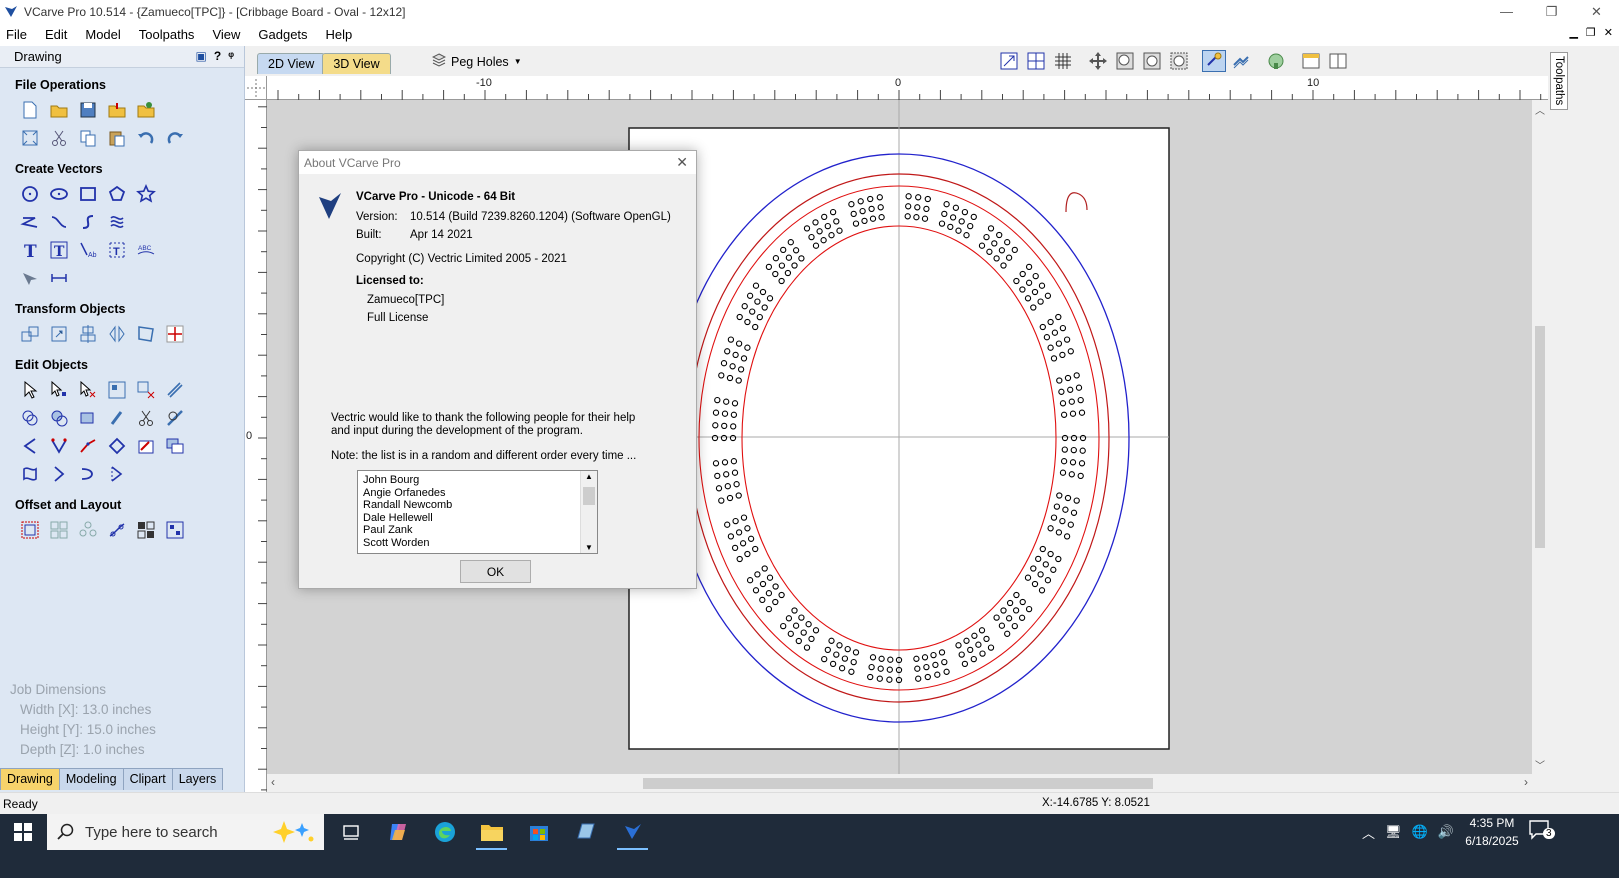  What do you see at coordinates (87, 250) in the screenshot?
I see `text-on-curve-icon: Ab` at bounding box center [87, 250].